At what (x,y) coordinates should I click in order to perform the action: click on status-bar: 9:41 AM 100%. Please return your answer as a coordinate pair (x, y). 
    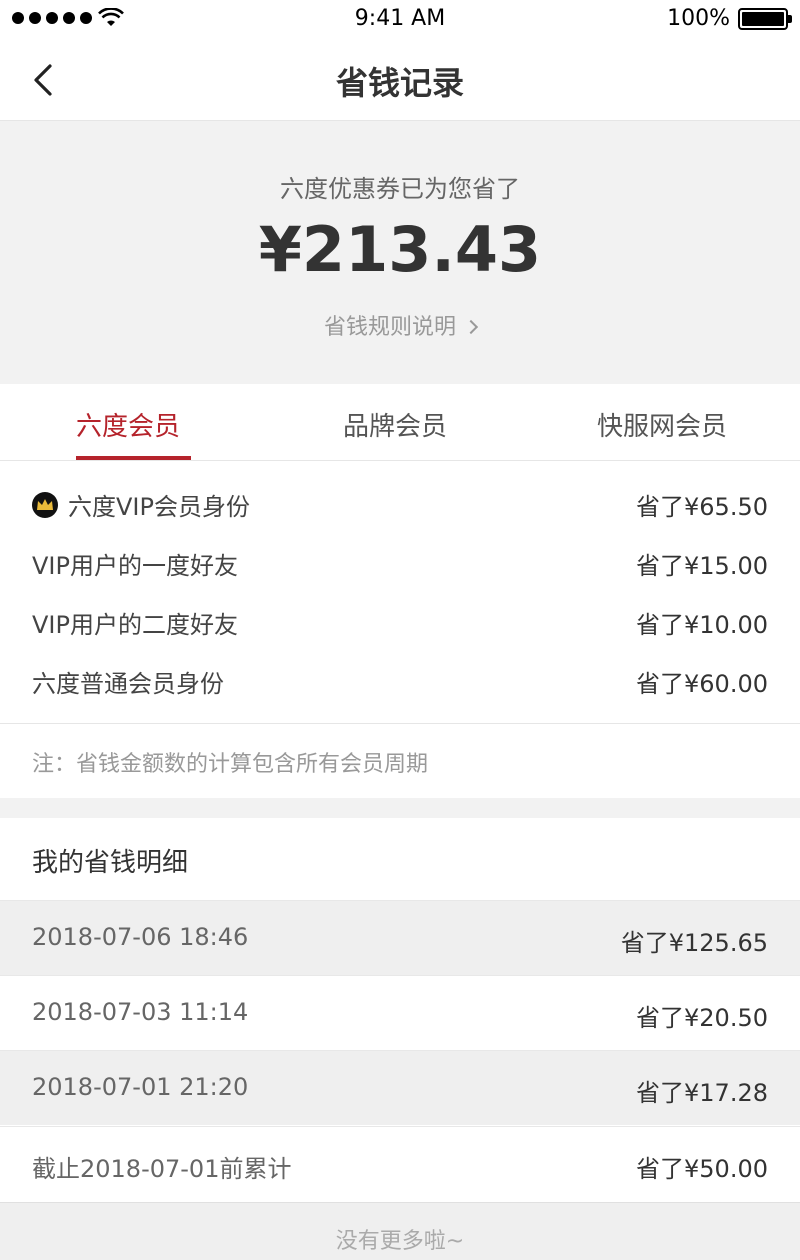
    Looking at the image, I should click on (400, 20).